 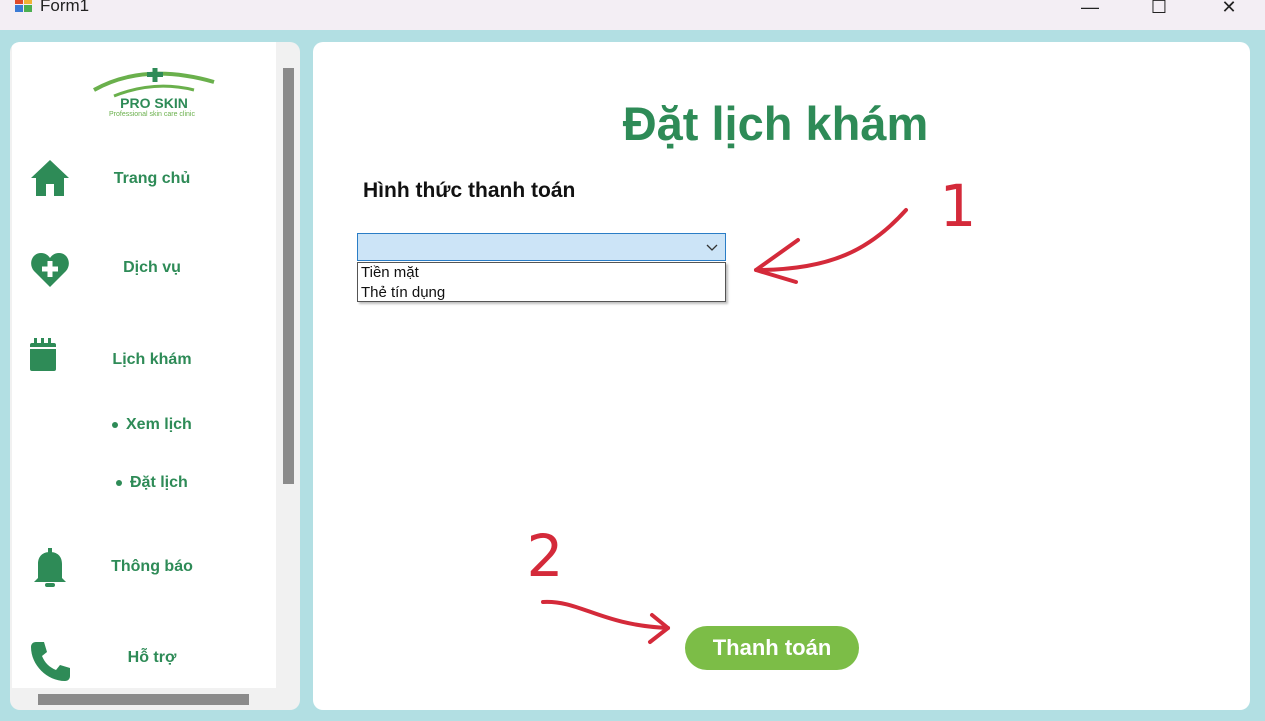 What do you see at coordinates (775, 123) in the screenshot?
I see `page-title: Đặt lịch khám` at bounding box center [775, 123].